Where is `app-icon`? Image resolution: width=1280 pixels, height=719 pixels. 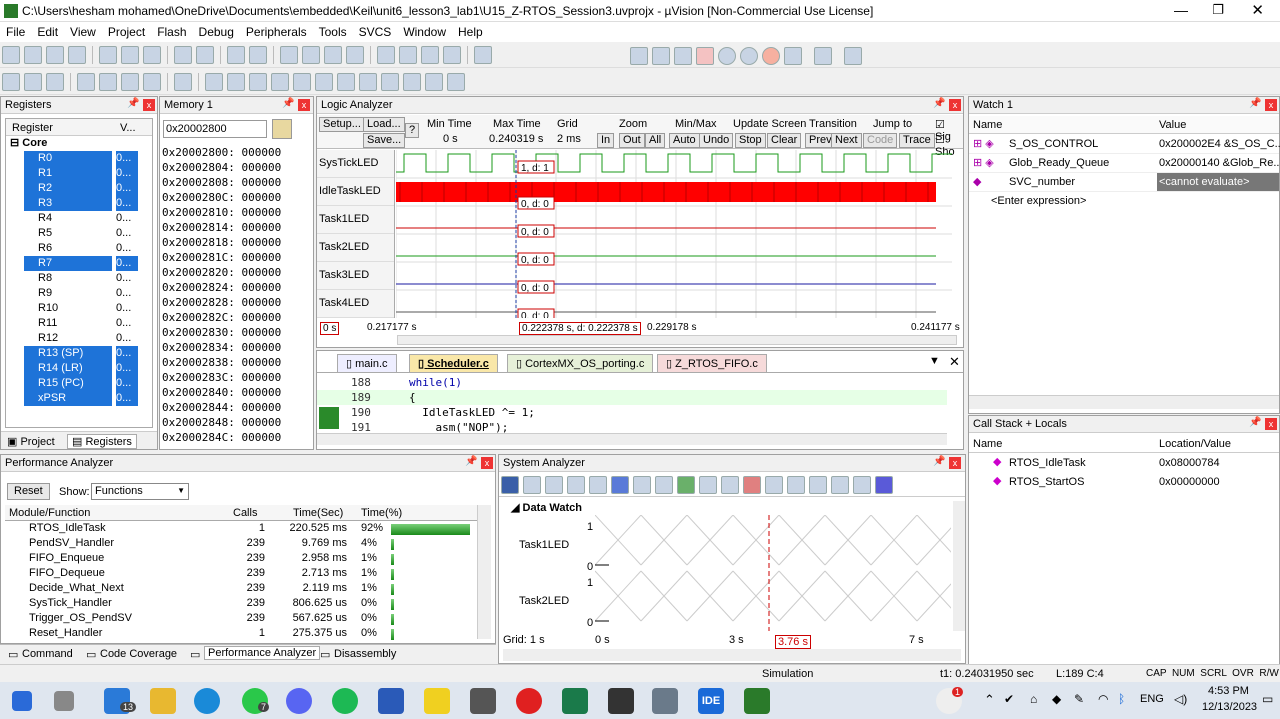 app-icon is located at coordinates (575, 701).